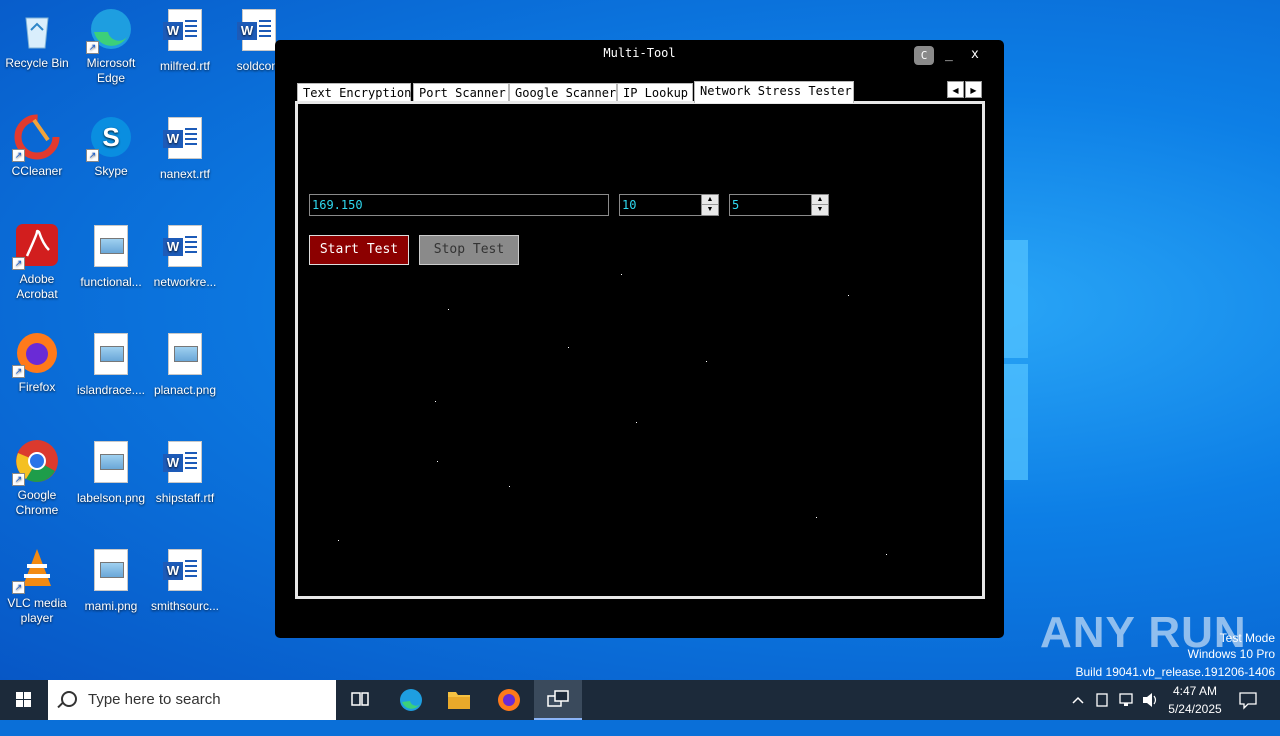 This screenshot has height=736, width=1280. What do you see at coordinates (461, 92) in the screenshot?
I see `tab-port-scanner: Port Scanner` at bounding box center [461, 92].